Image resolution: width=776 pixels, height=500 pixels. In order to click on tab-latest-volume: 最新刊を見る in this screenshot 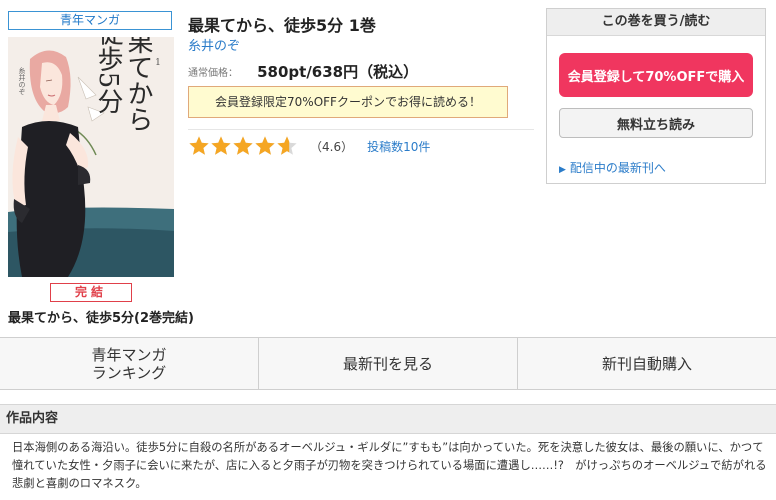, I will do `click(388, 363)`.